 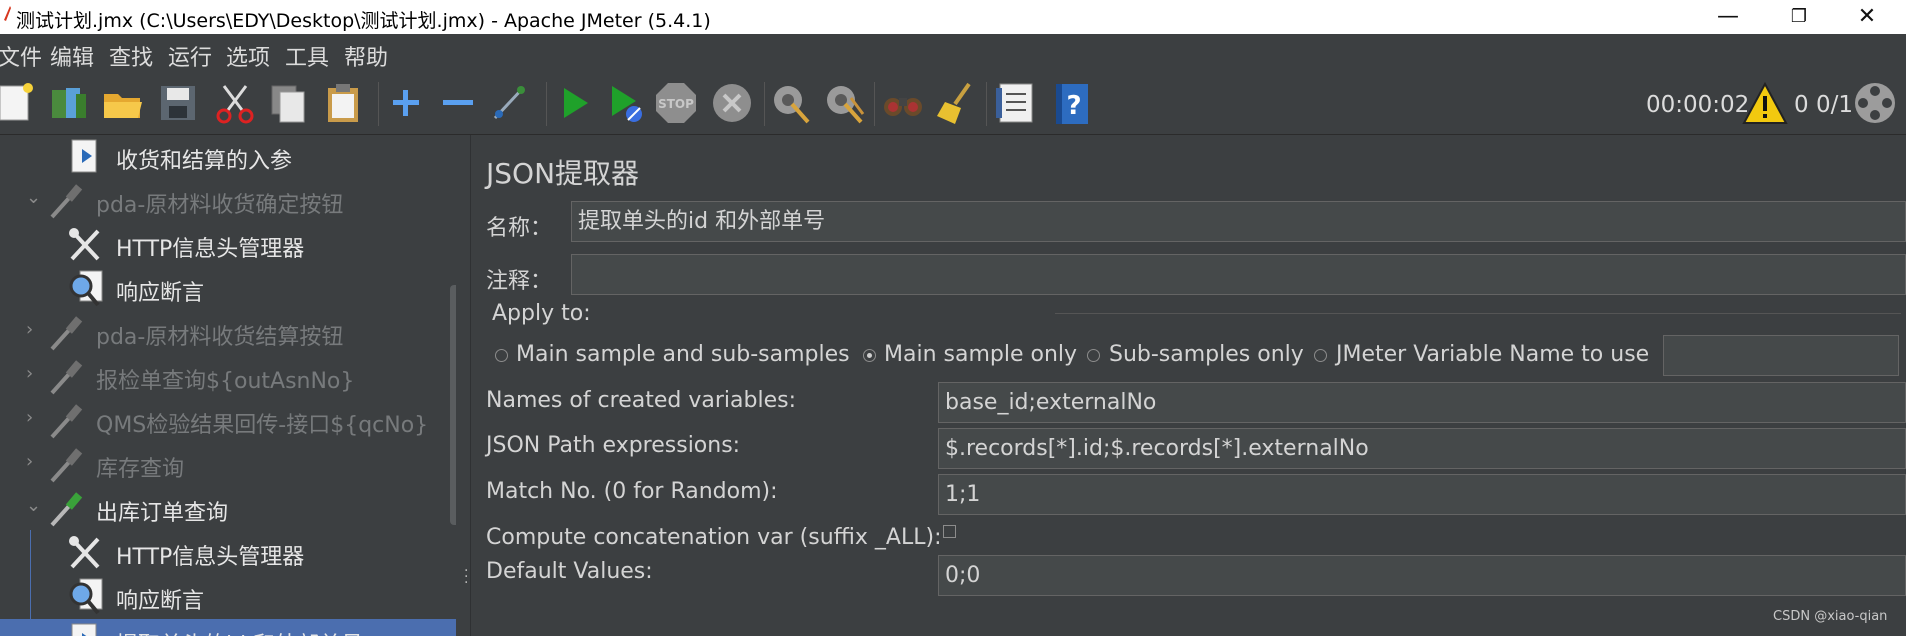 I want to click on menu-options: 选项, so click(x=248, y=56).